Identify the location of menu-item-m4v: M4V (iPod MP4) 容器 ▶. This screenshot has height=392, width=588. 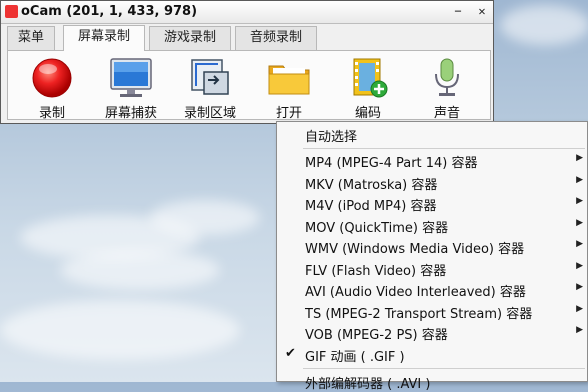
(432, 203).